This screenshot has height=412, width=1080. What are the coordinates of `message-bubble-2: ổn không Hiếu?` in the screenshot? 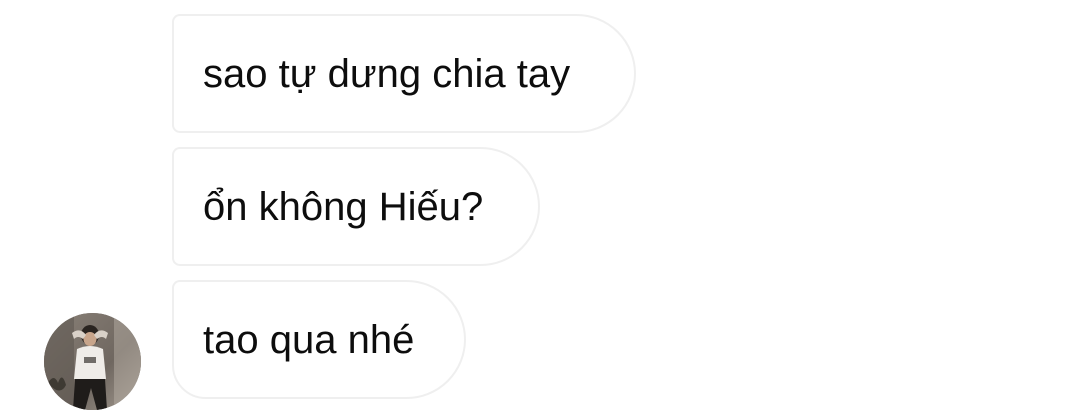 It's located at (356, 206).